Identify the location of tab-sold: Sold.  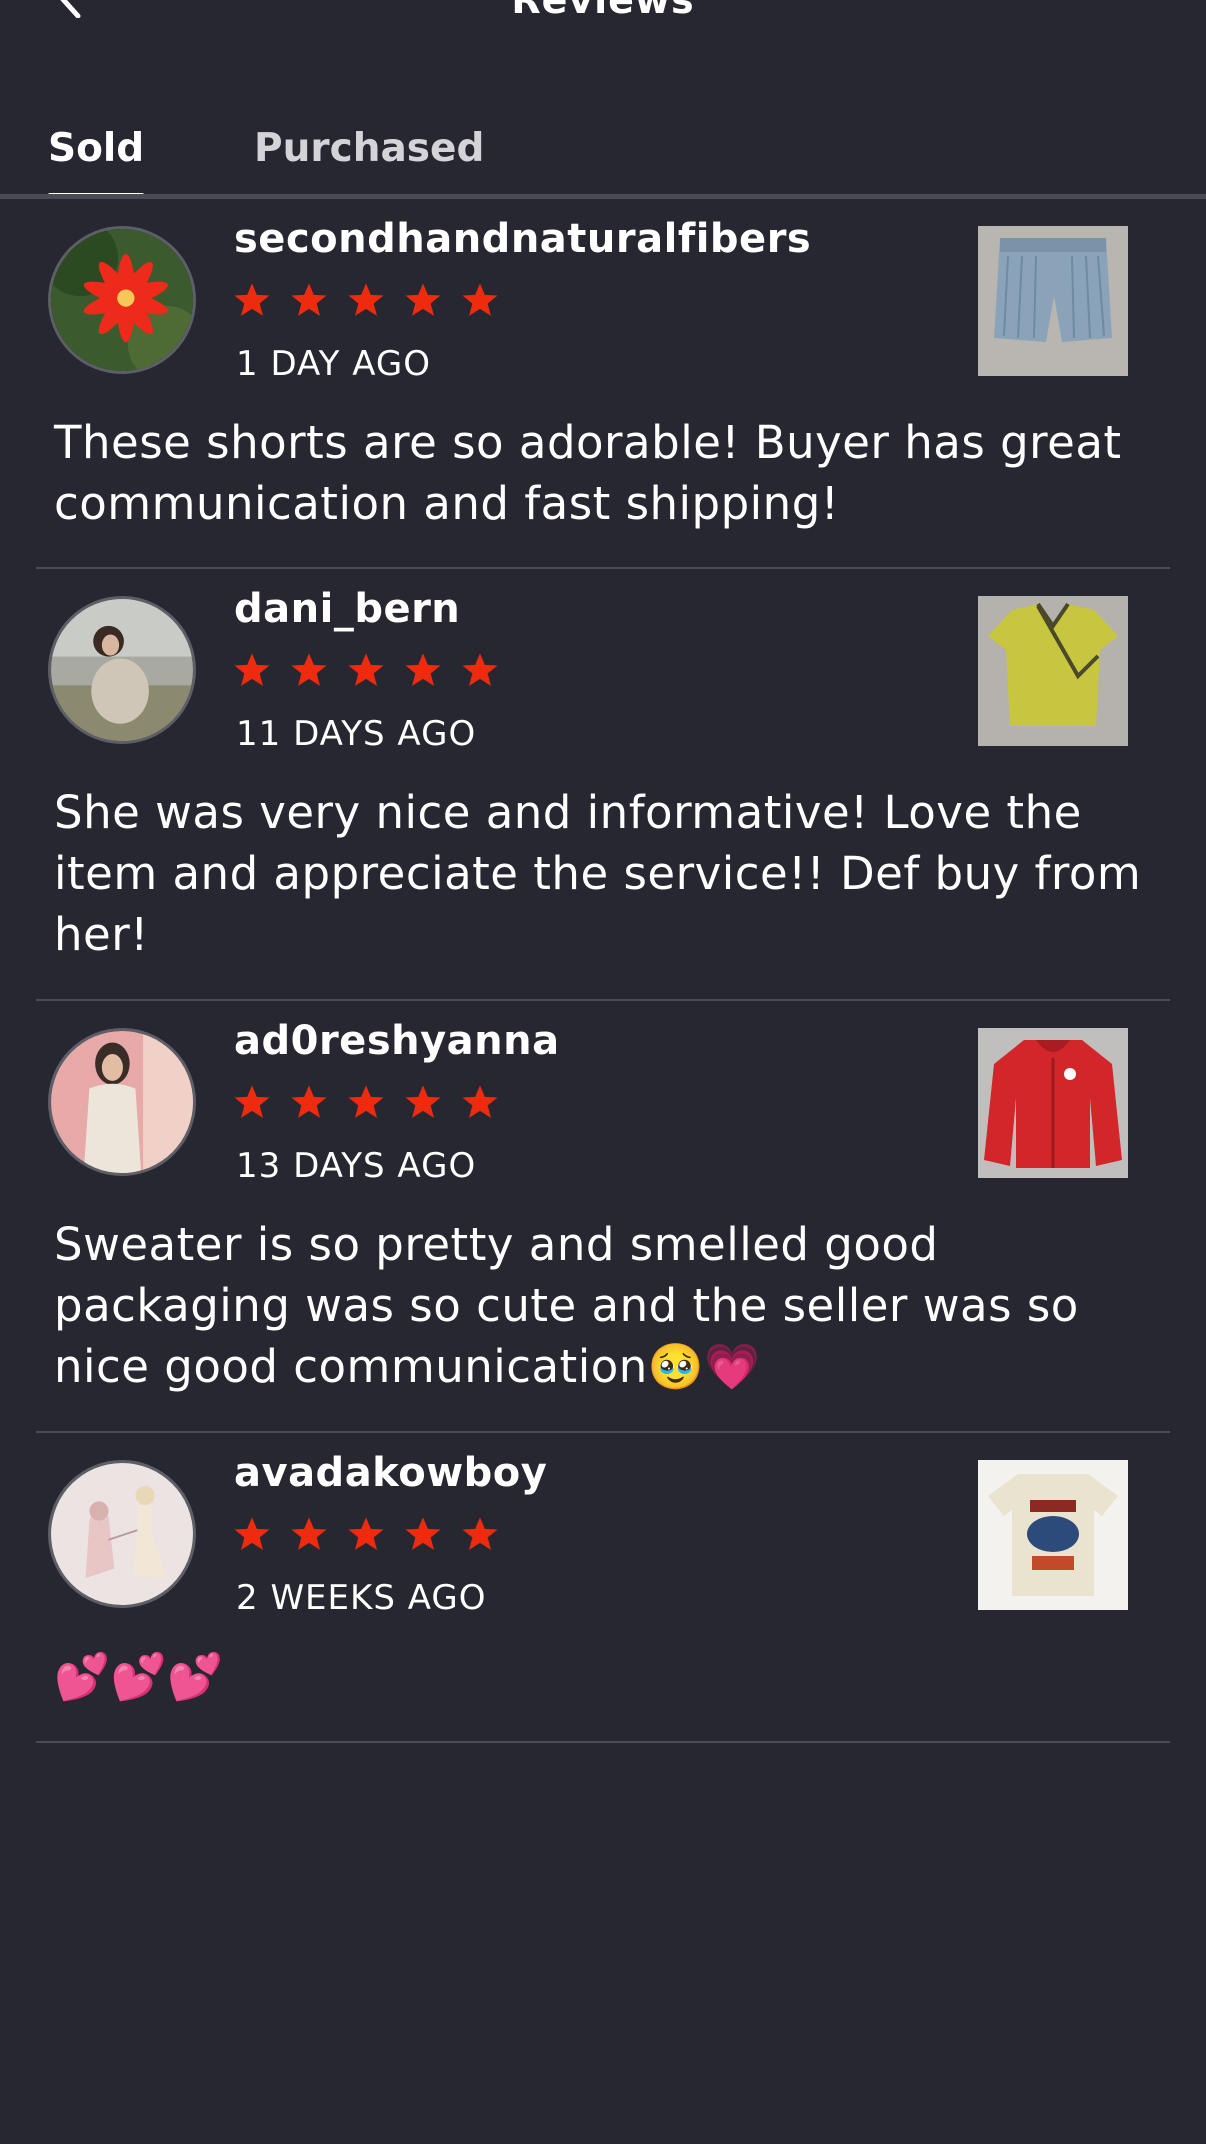
(96, 158).